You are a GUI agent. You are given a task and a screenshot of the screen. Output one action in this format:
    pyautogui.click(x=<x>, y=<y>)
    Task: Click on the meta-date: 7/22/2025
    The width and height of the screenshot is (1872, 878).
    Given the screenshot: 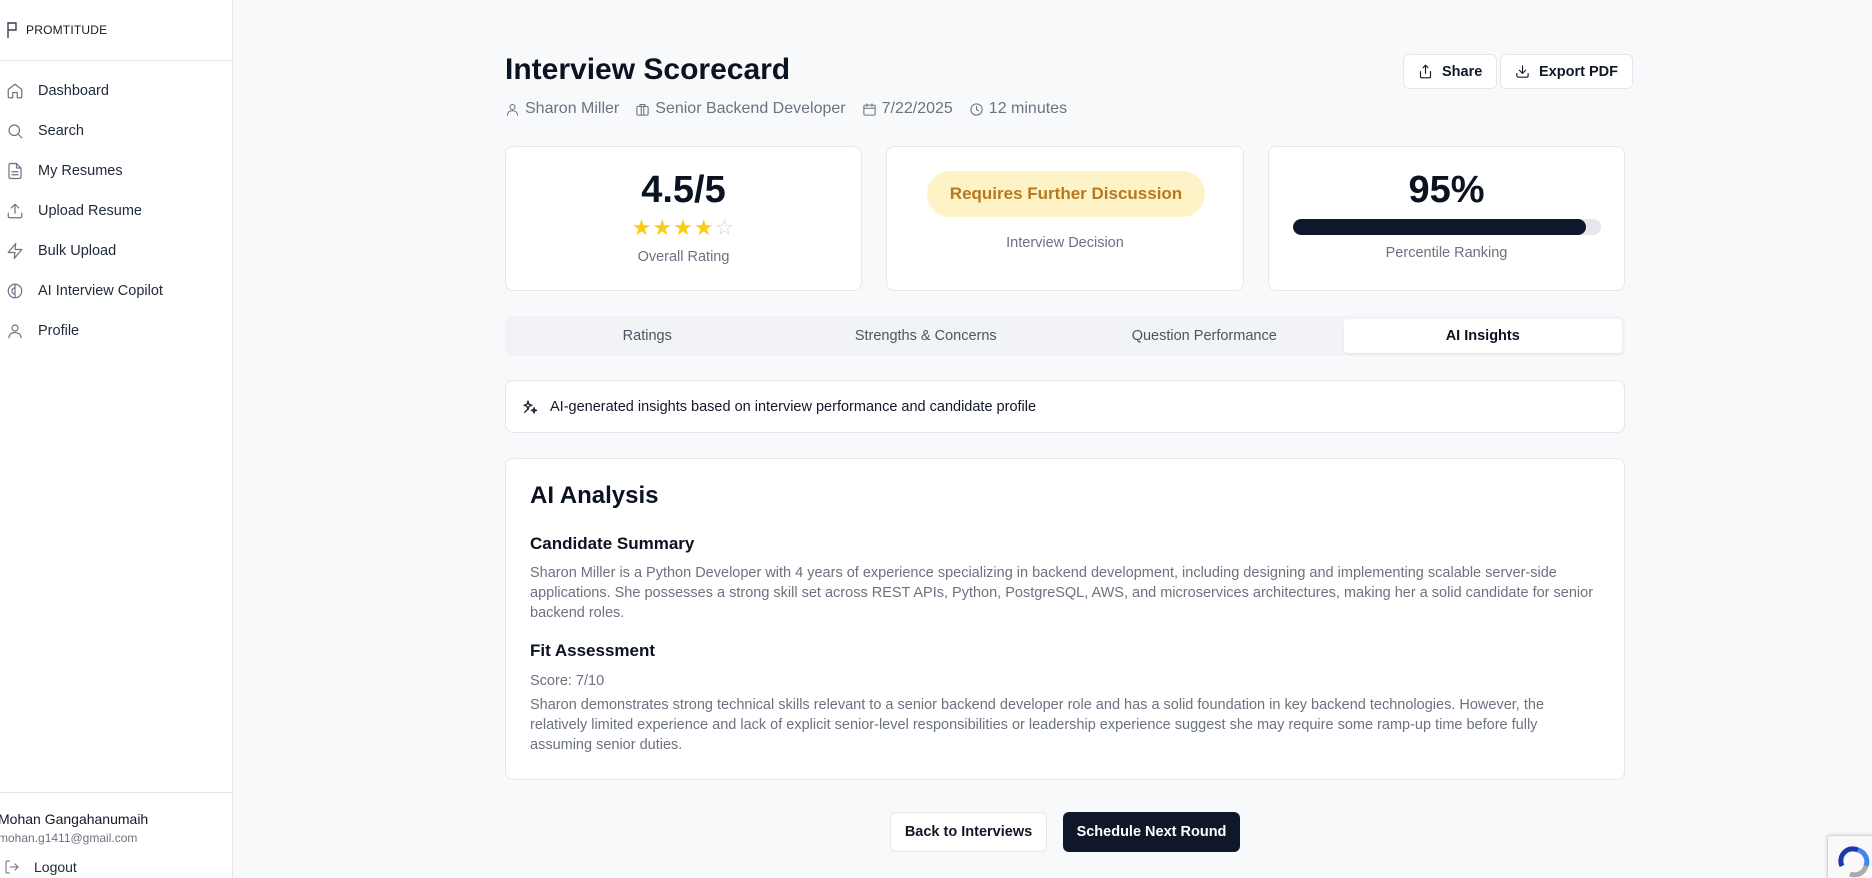 What is the action you would take?
    pyautogui.click(x=907, y=109)
    